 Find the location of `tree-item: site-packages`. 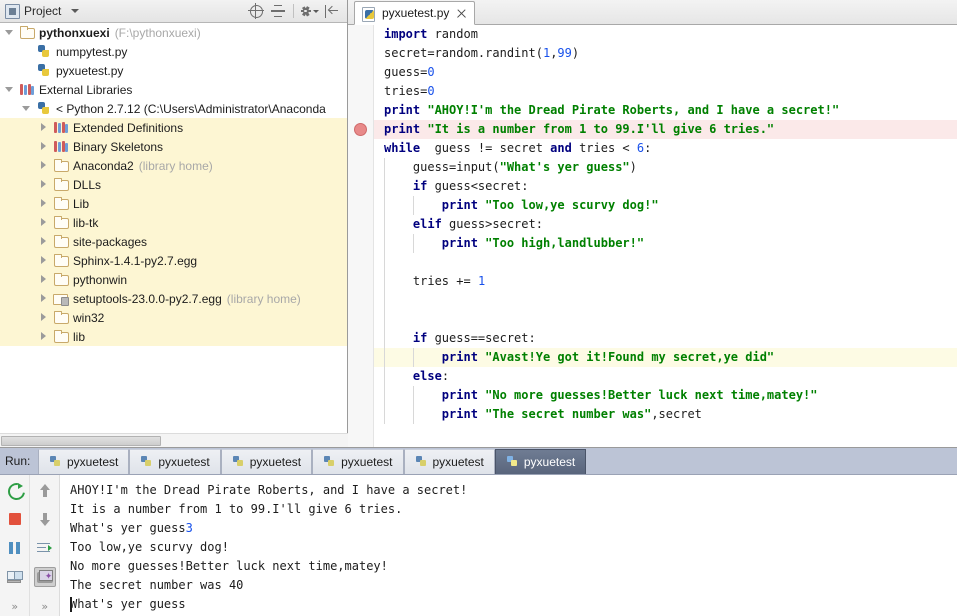

tree-item: site-packages is located at coordinates (173, 241).